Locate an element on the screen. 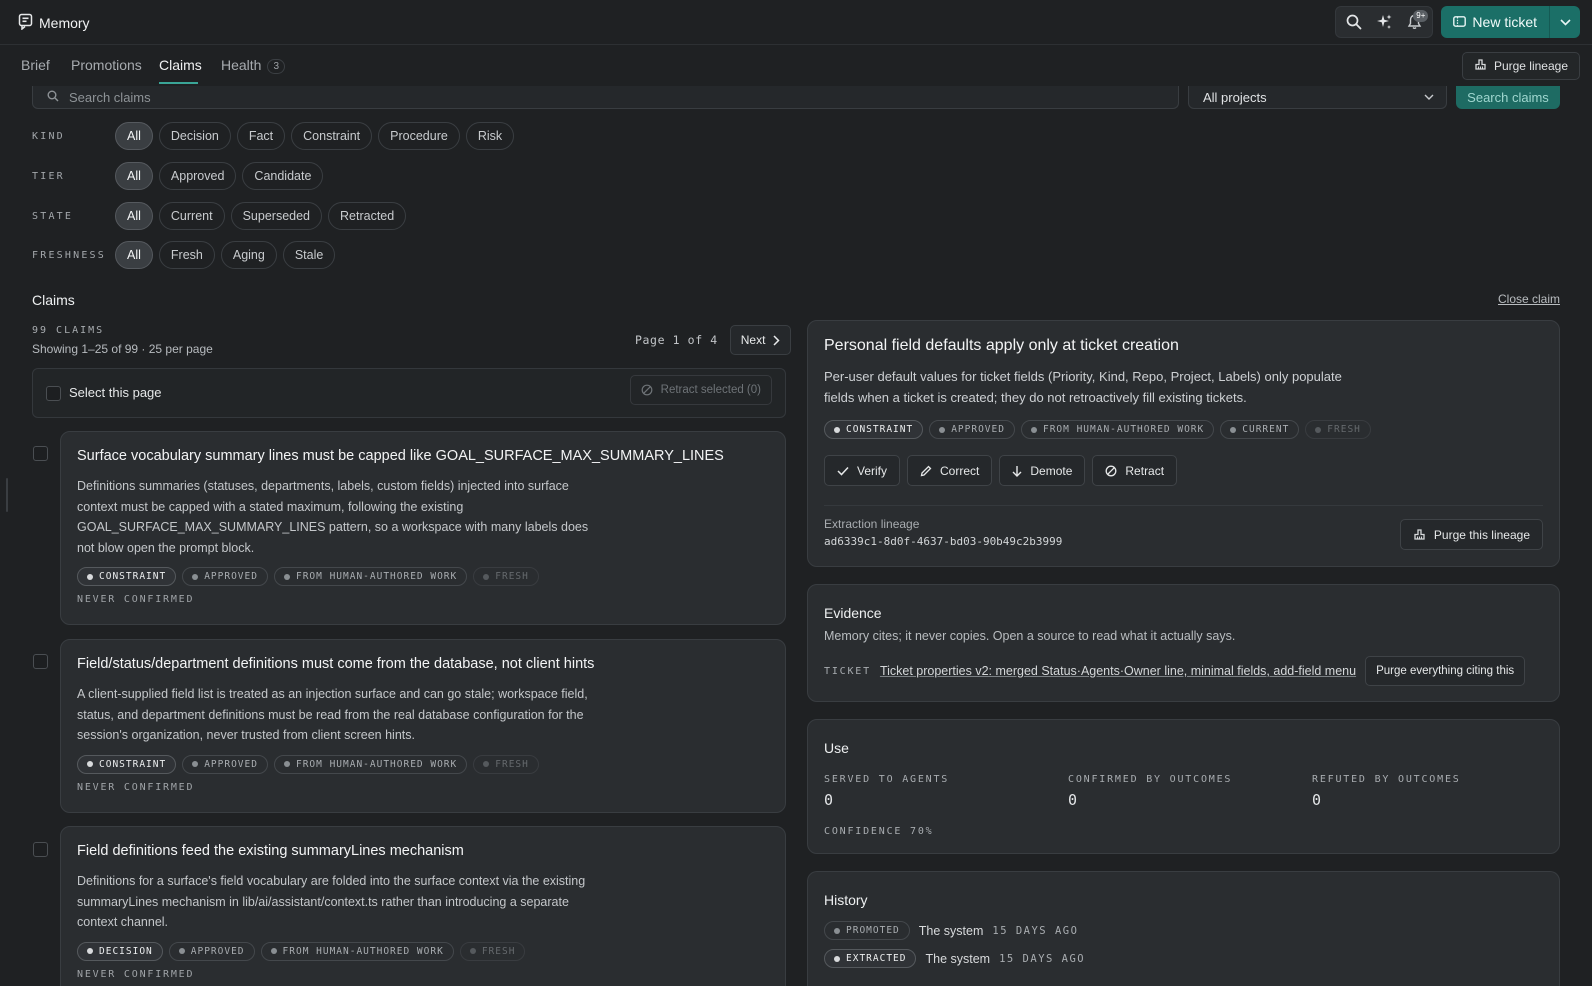  verify-button: Verify is located at coordinates (862, 470).